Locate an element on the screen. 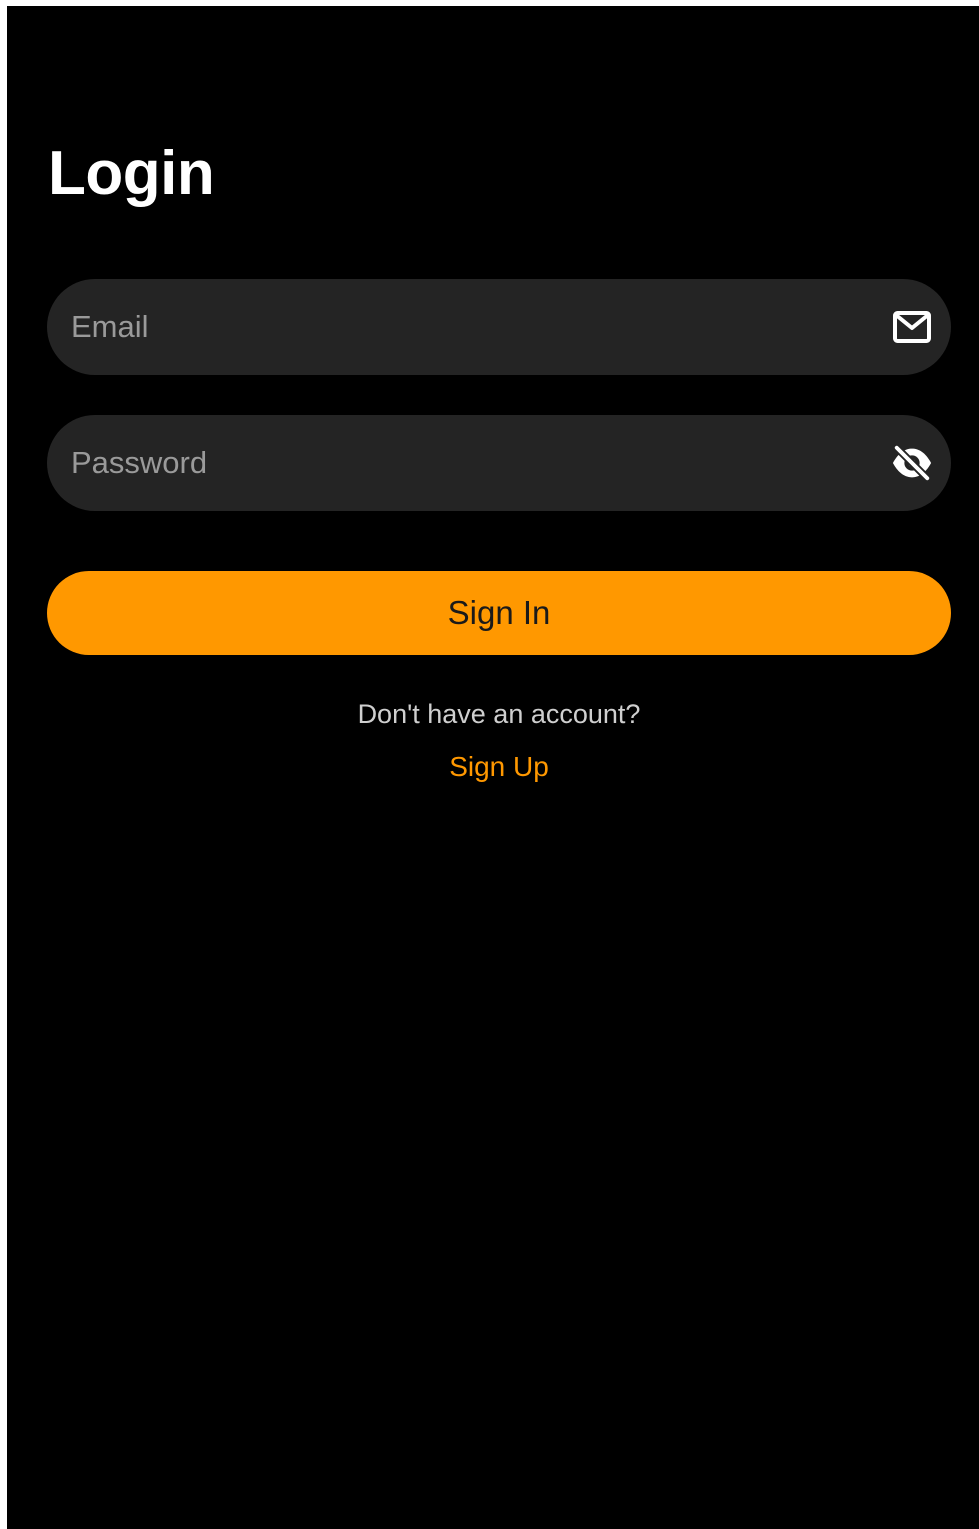  email-input is located at coordinates (466, 327).